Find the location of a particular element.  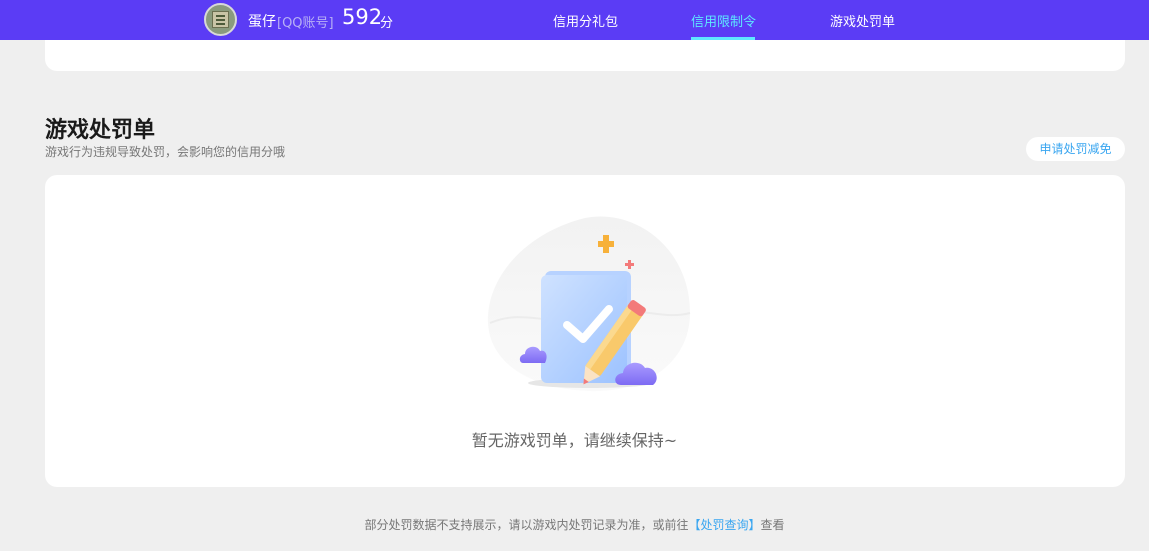

credit-score-unit: 分 is located at coordinates (387, 23).